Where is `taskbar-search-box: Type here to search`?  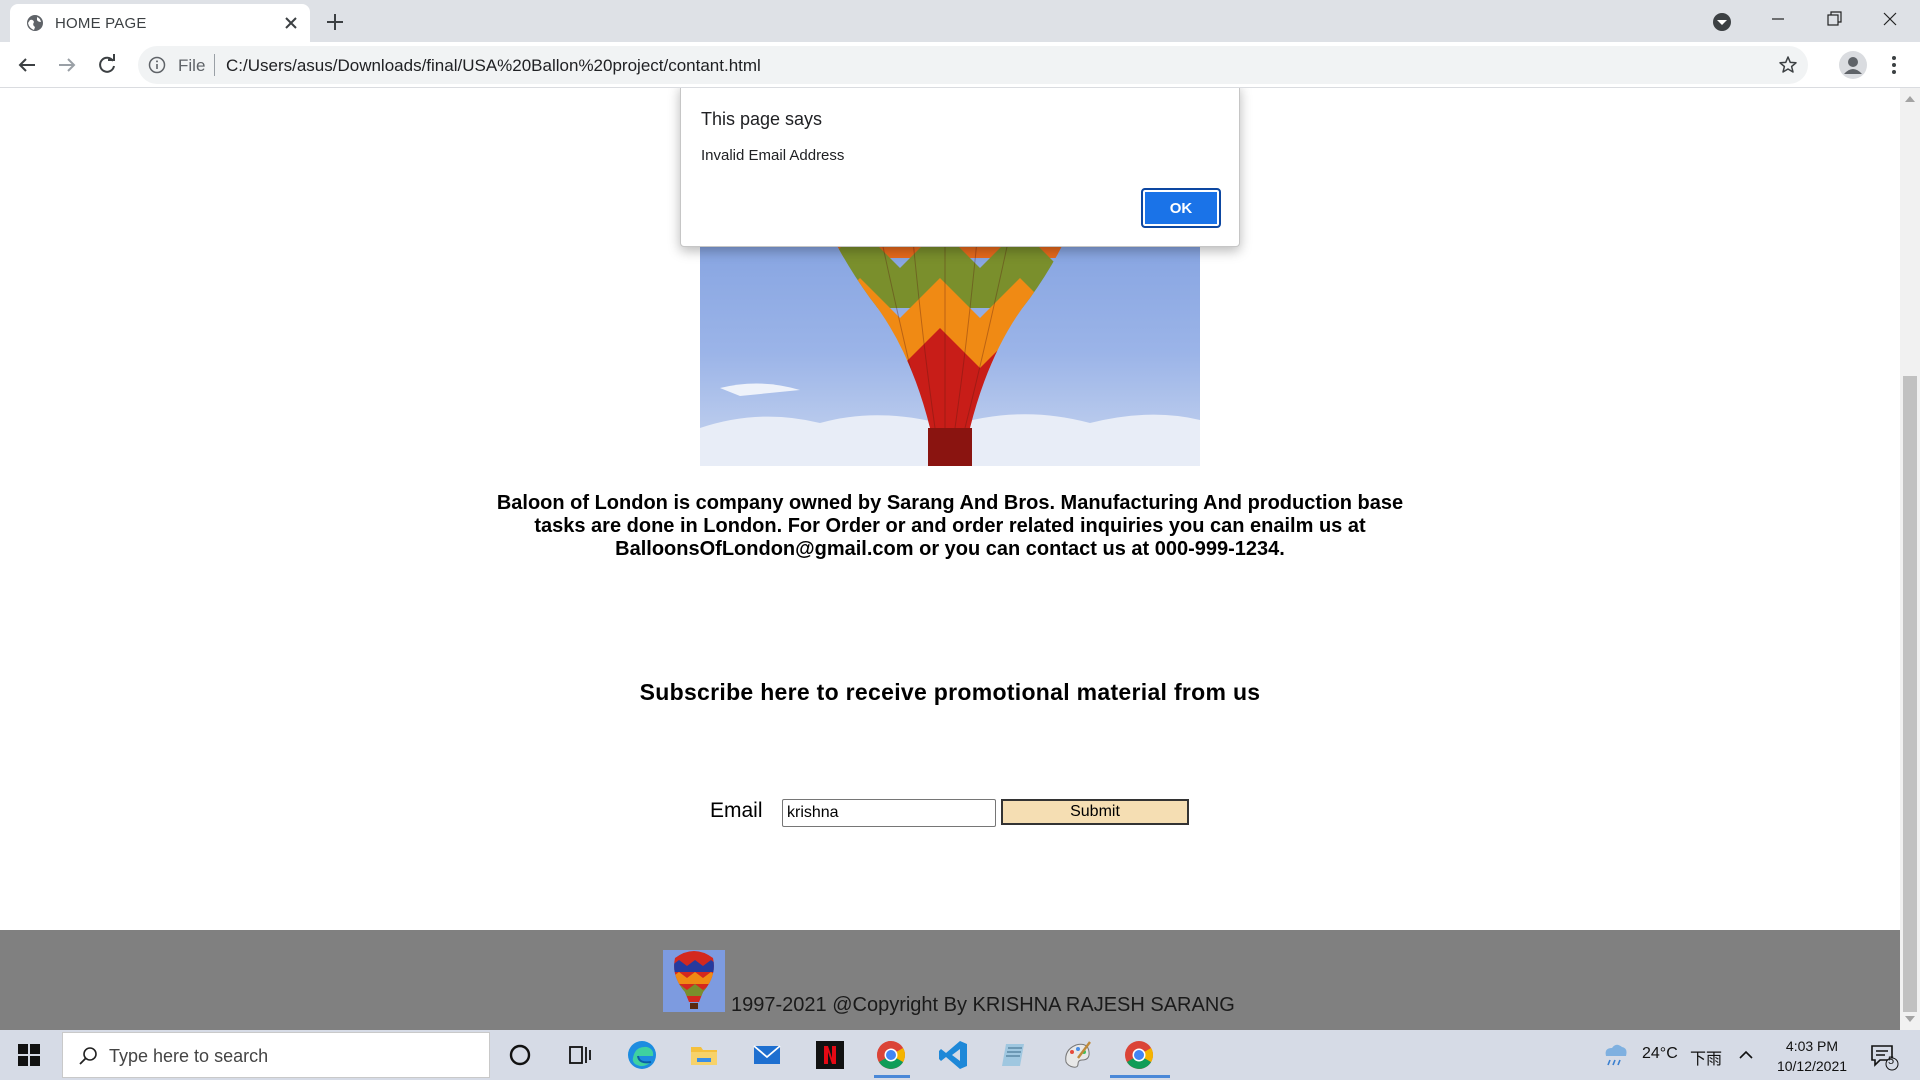
taskbar-search-box: Type here to search is located at coordinates (276, 1055).